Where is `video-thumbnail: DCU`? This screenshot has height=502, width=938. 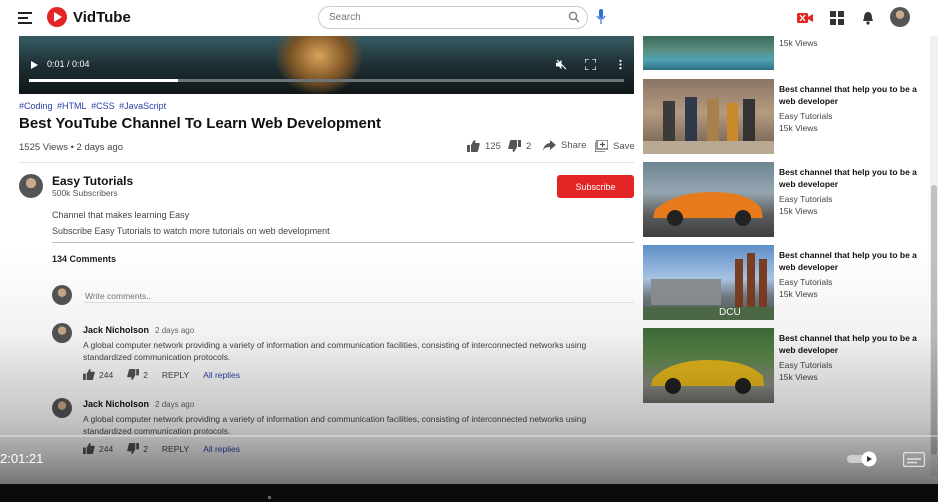 video-thumbnail: DCU is located at coordinates (708, 282).